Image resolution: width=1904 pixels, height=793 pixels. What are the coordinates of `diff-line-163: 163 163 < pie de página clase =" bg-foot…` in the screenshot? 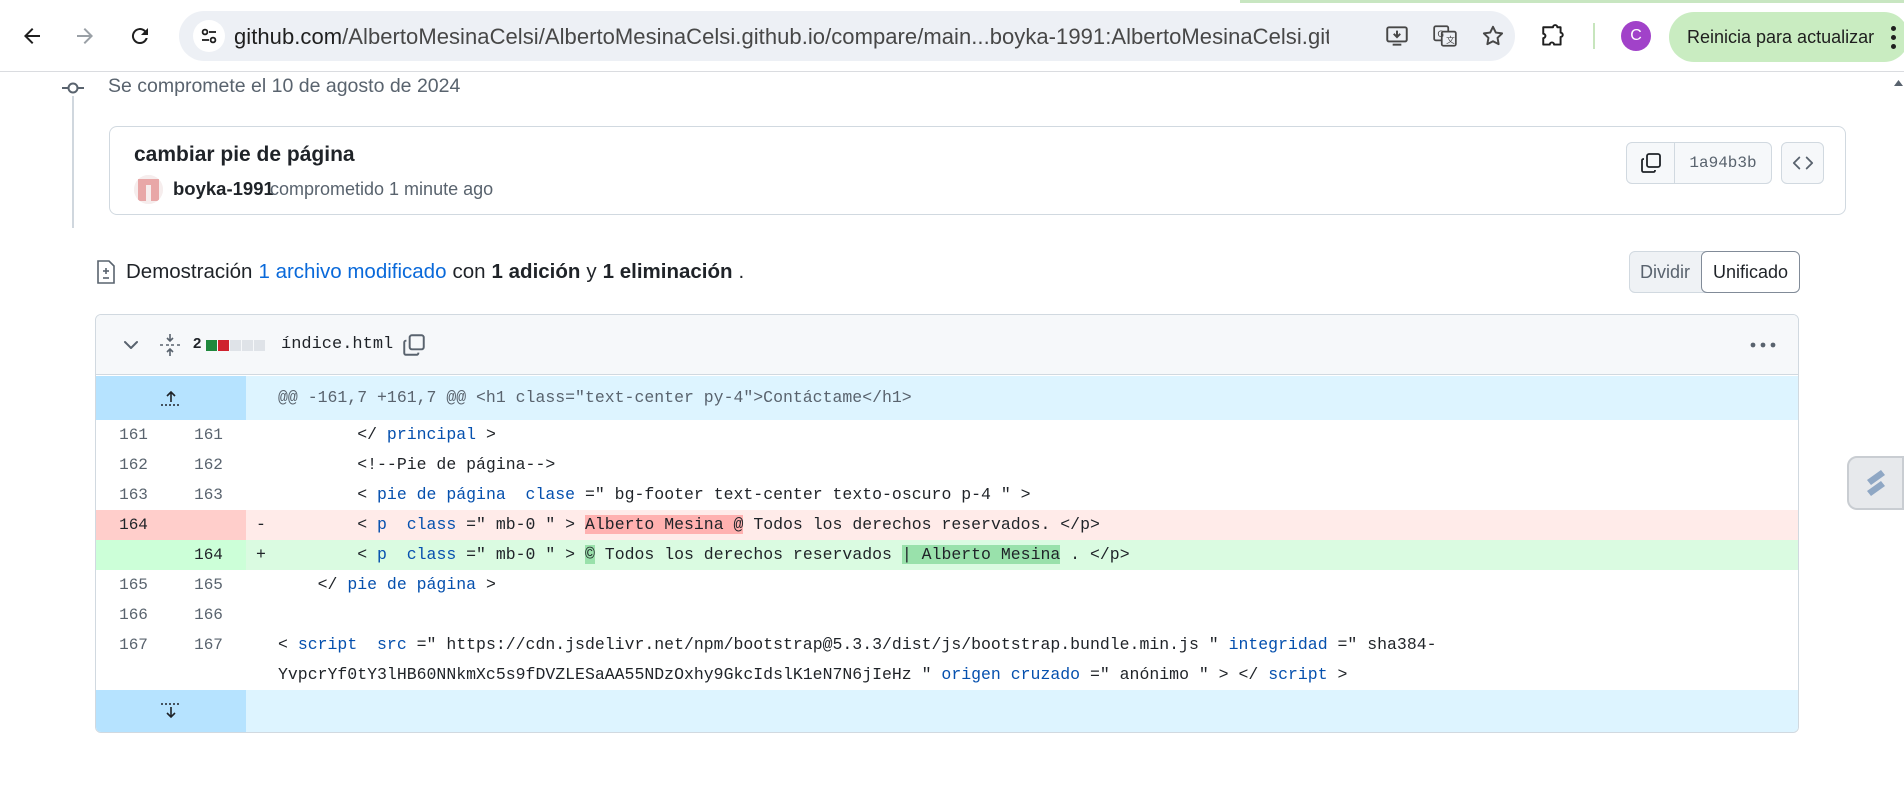 It's located at (947, 495).